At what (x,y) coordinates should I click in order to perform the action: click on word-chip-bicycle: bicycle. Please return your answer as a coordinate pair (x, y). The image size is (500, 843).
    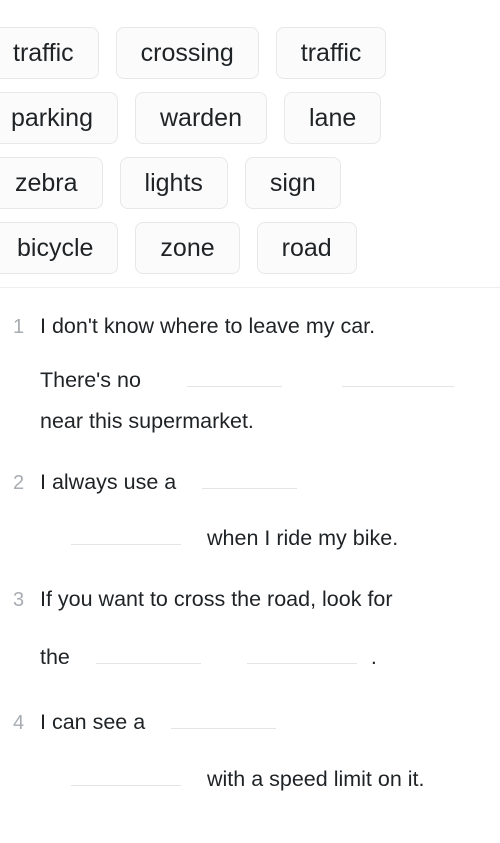
    Looking at the image, I should click on (59, 248).